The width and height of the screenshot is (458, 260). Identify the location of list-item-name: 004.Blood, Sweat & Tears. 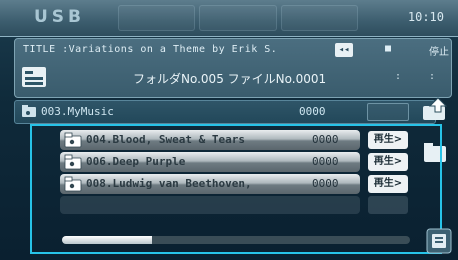
(165, 139).